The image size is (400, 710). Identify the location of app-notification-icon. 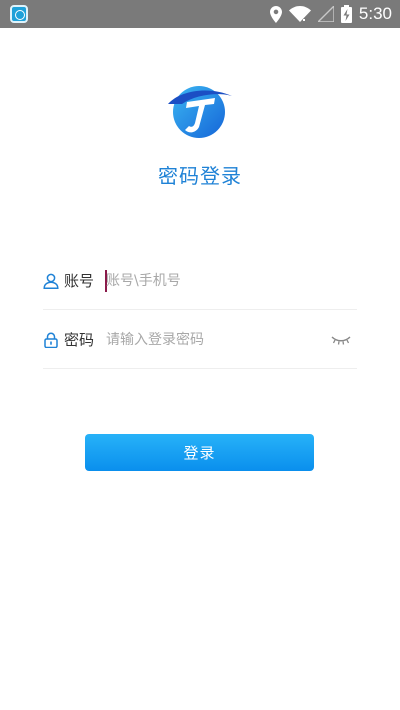
(19, 14).